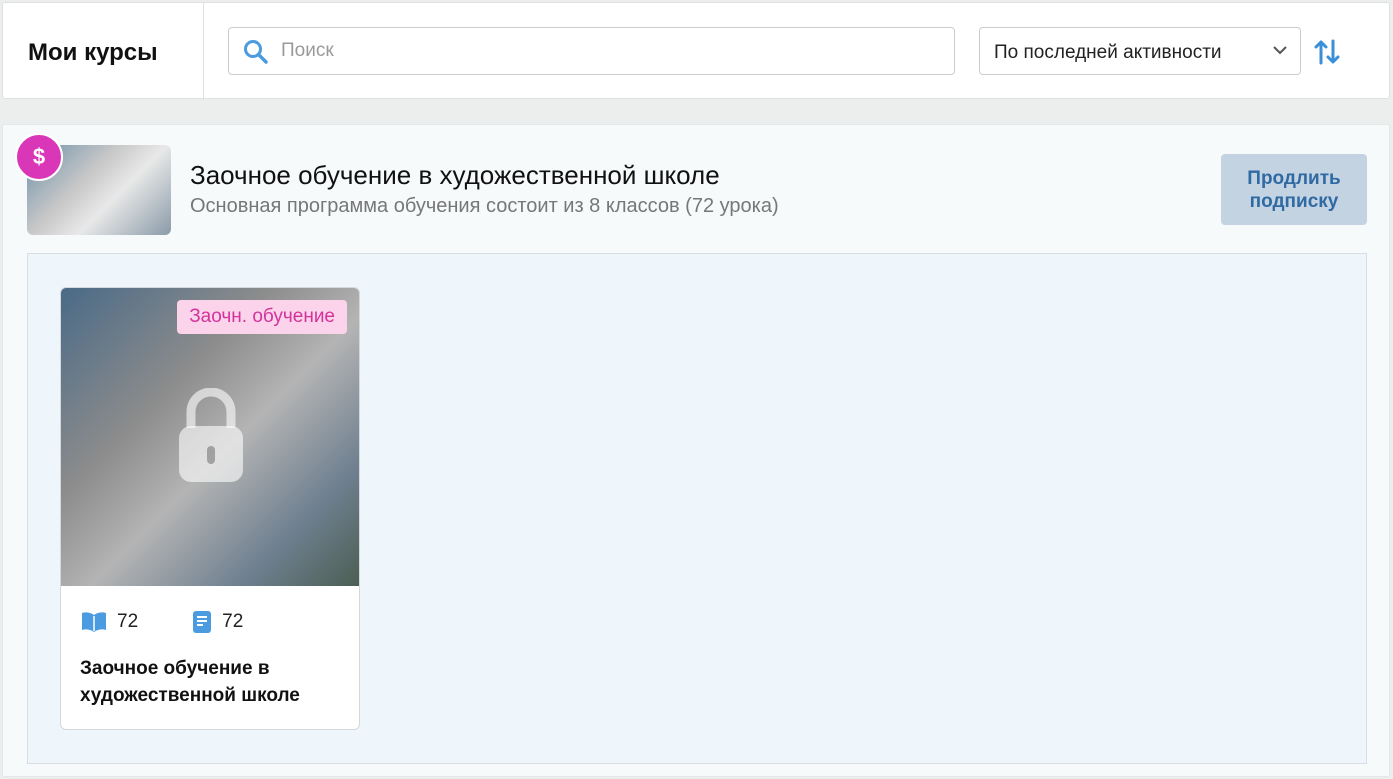  I want to click on document-icon, so click(202, 622).